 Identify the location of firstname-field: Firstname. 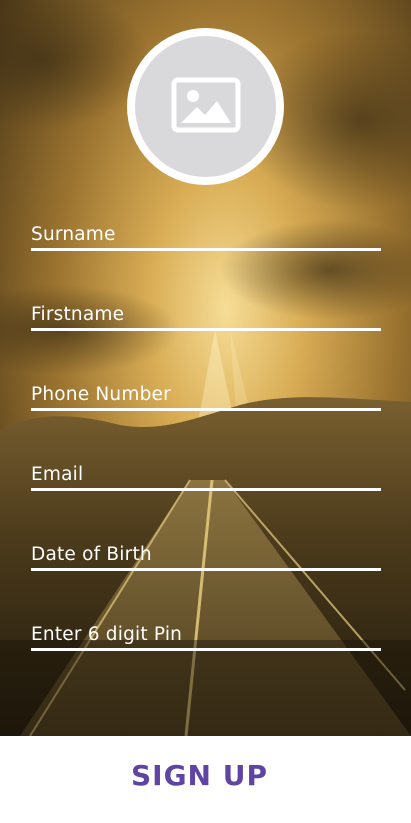
(206, 314).